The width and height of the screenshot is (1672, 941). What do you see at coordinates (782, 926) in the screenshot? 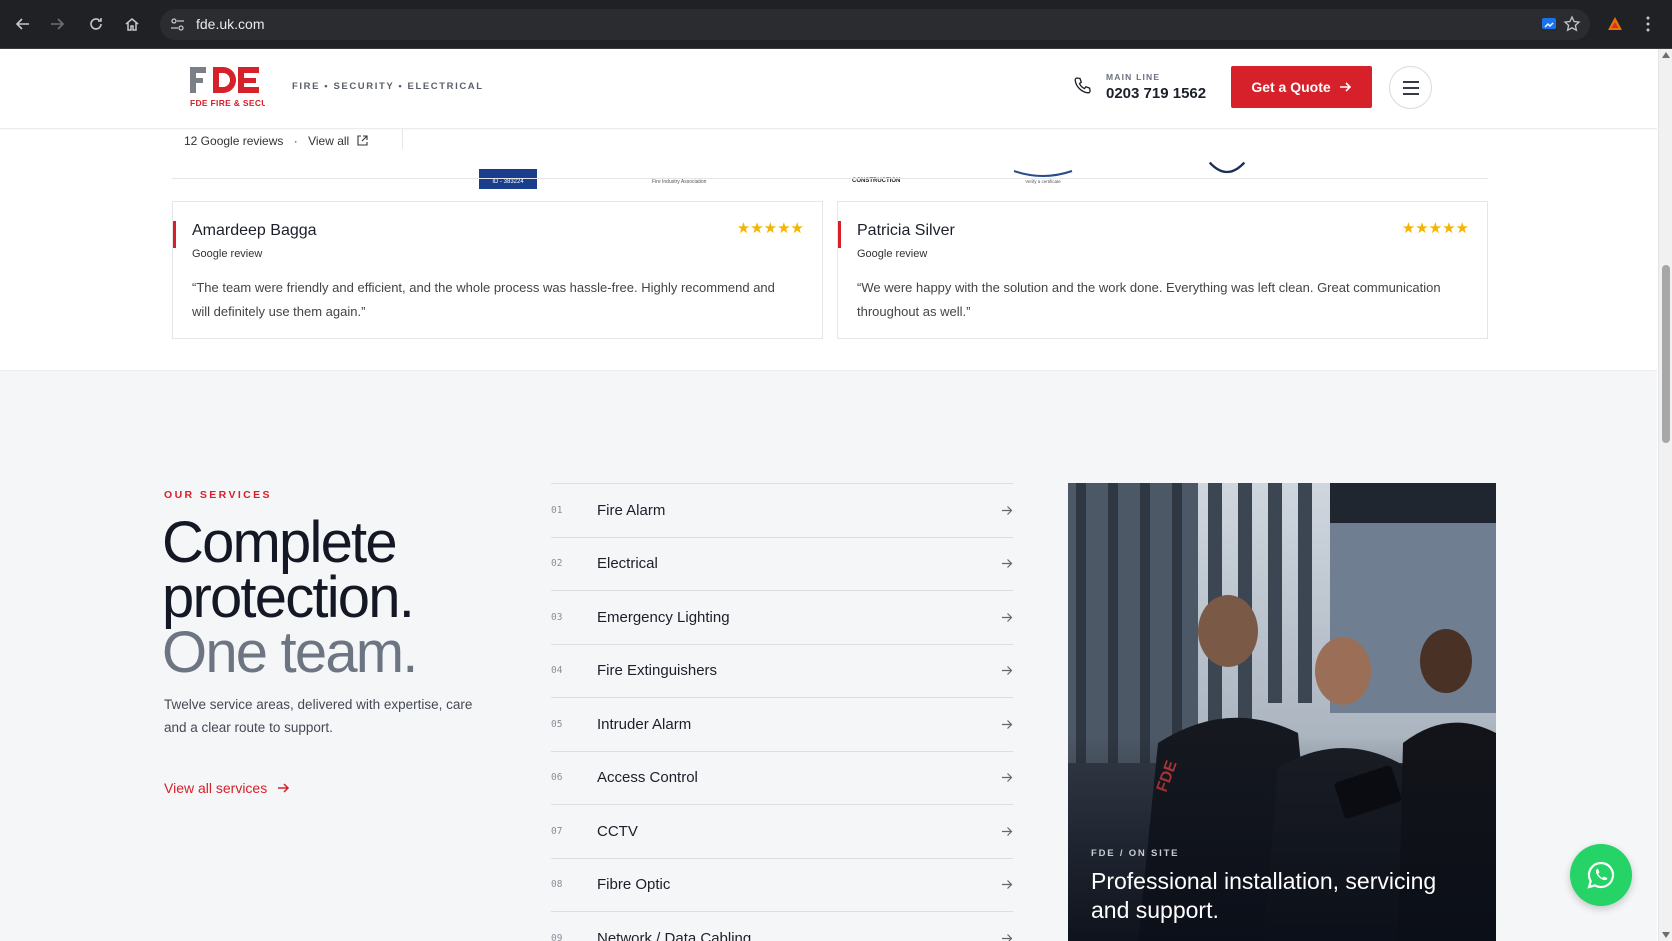
I see `service-item-network-data-cabling: 09 Network / Data Cabling` at bounding box center [782, 926].